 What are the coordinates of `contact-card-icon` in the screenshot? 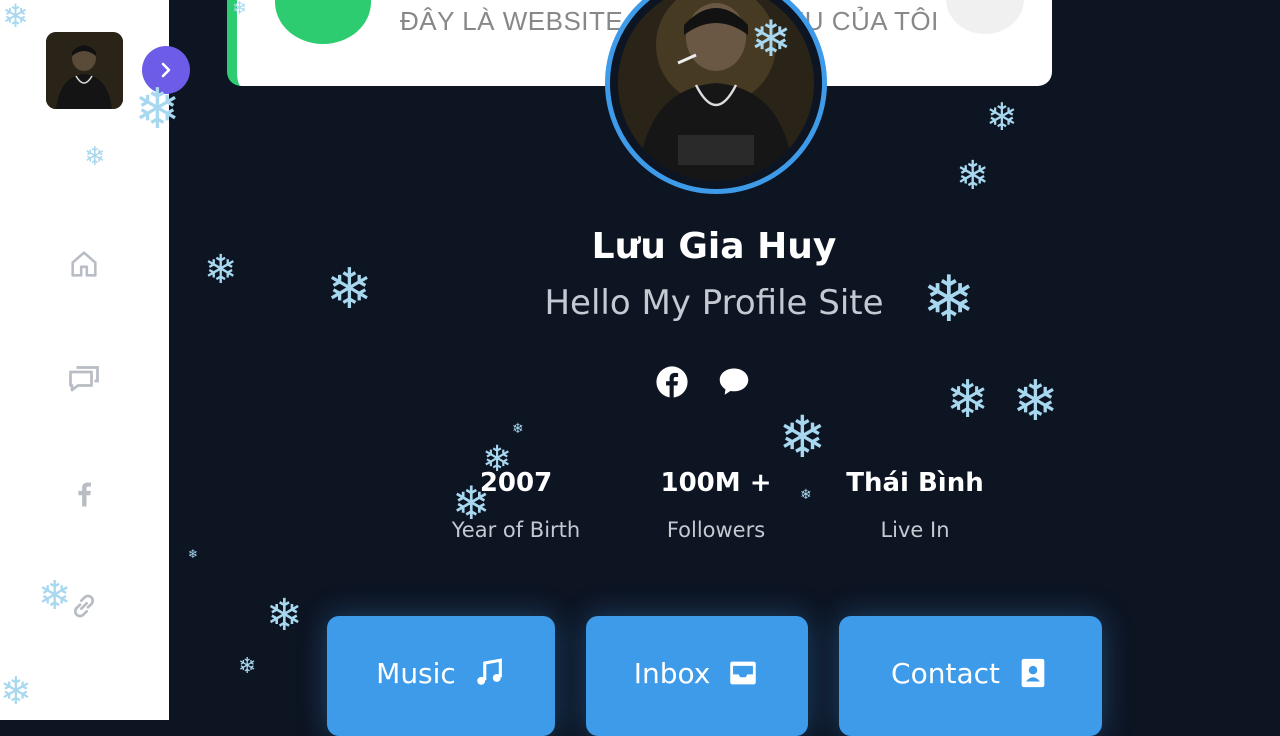 It's located at (1033, 673).